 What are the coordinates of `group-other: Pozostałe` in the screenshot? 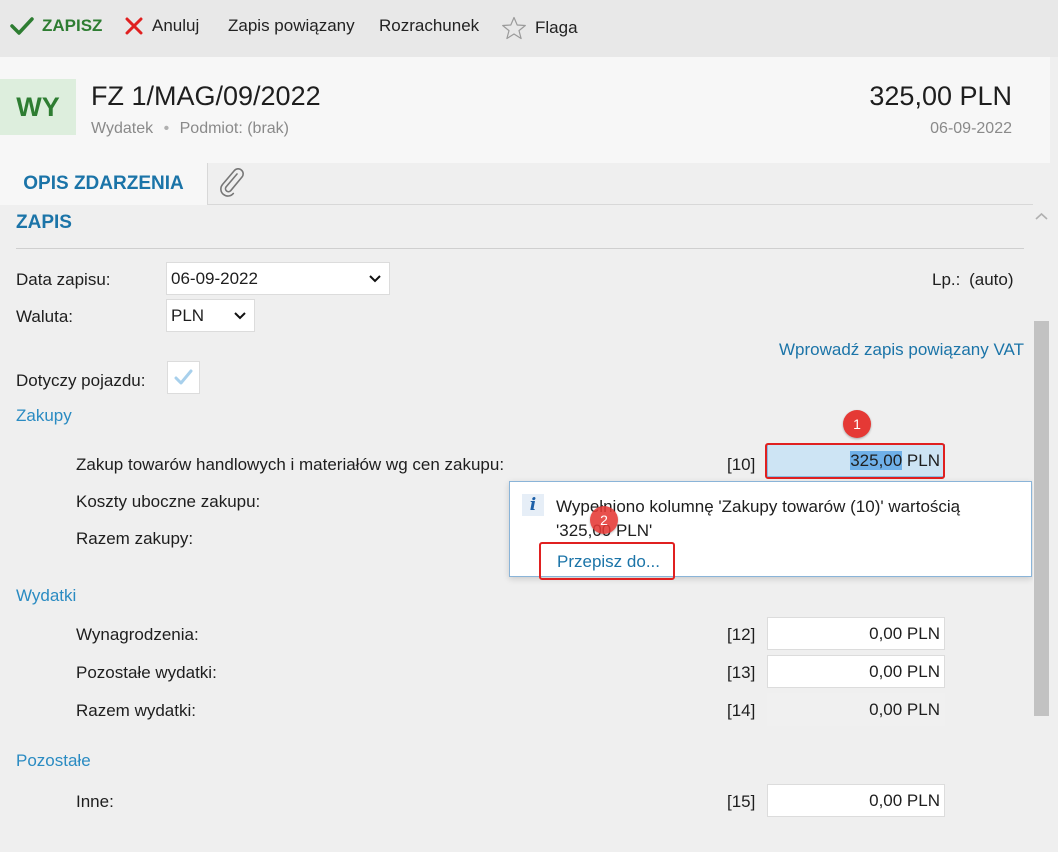 It's located at (53, 760).